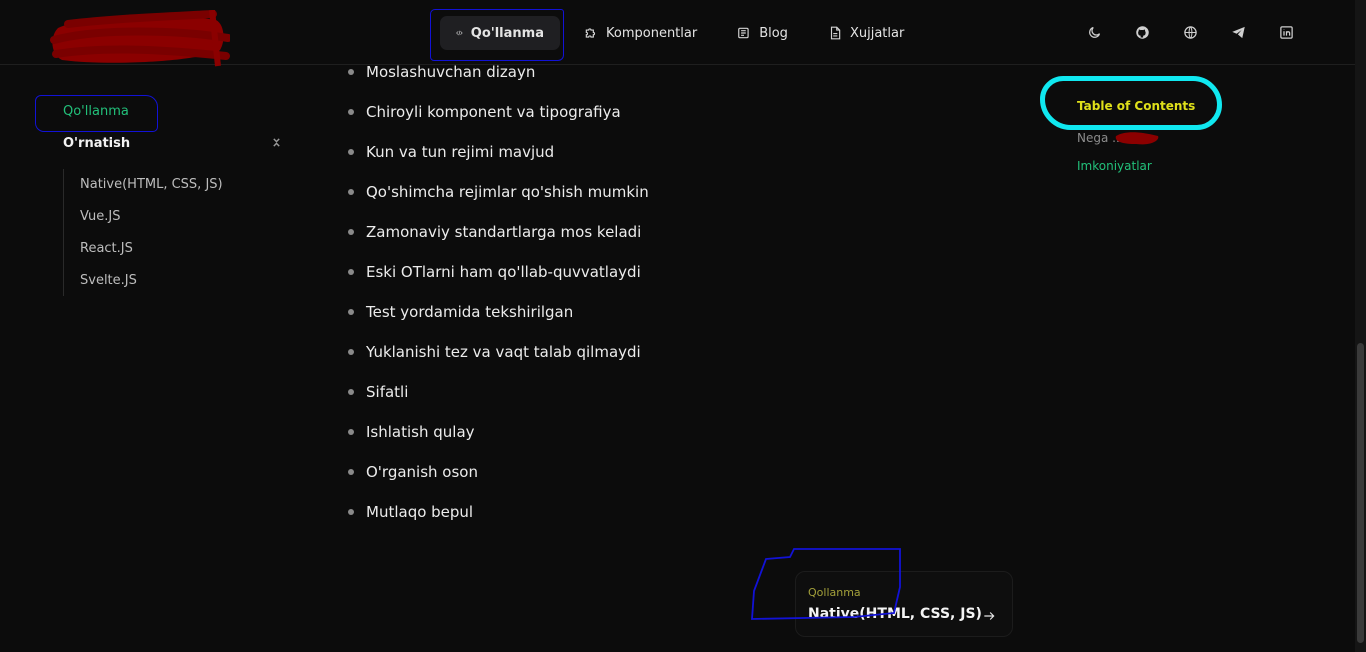 Image resolution: width=1366 pixels, height=652 pixels. Describe the element at coordinates (590, 33) in the screenshot. I see `puzzle-icon` at that location.